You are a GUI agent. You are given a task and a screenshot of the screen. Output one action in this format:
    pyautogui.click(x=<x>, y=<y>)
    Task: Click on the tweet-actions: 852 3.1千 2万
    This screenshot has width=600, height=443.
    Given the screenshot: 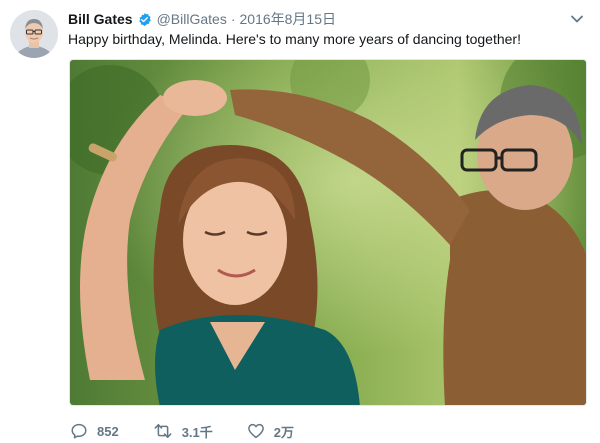 What is the action you would take?
    pyautogui.click(x=199, y=431)
    